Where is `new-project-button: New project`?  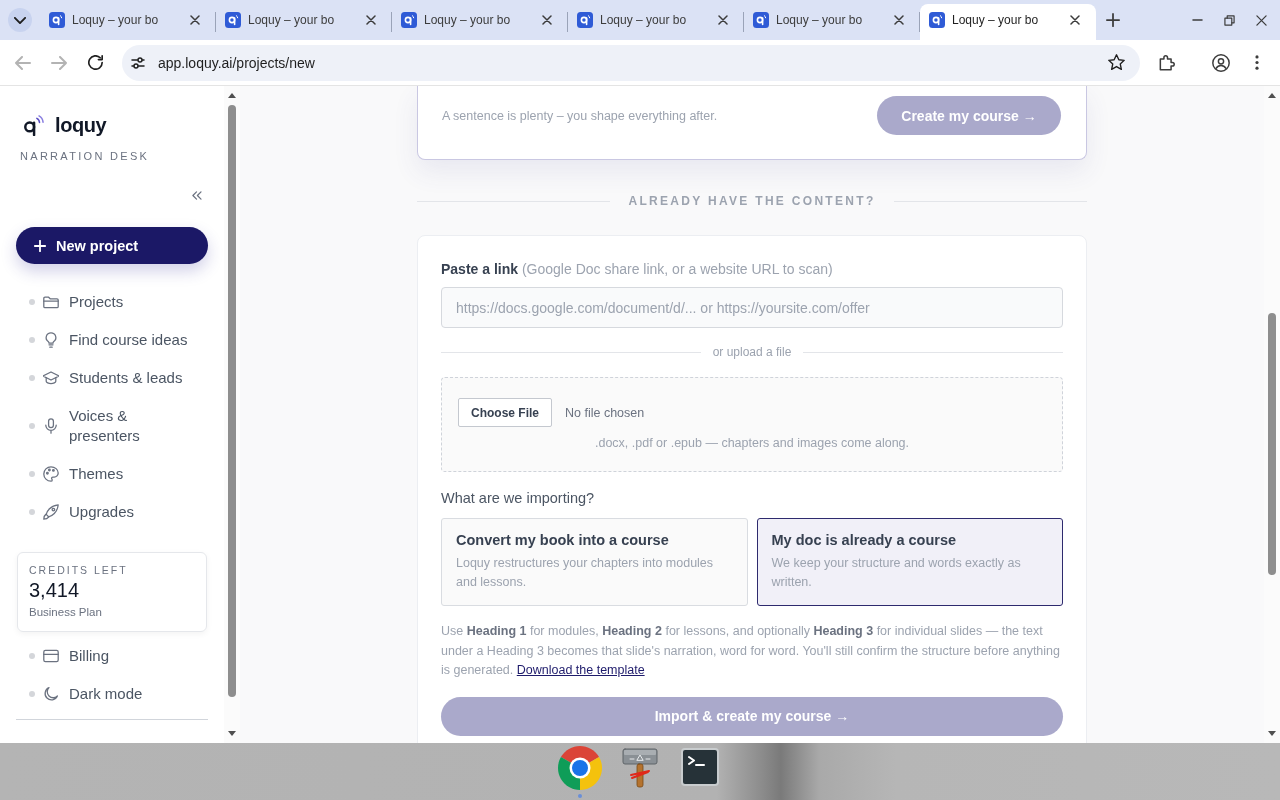
new-project-button: New project is located at coordinates (112, 245).